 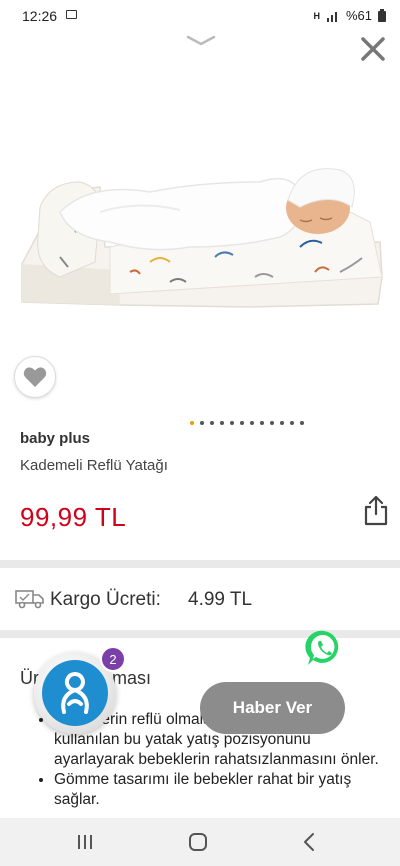 What do you see at coordinates (40, 16) in the screenshot?
I see `status-time: 12:26` at bounding box center [40, 16].